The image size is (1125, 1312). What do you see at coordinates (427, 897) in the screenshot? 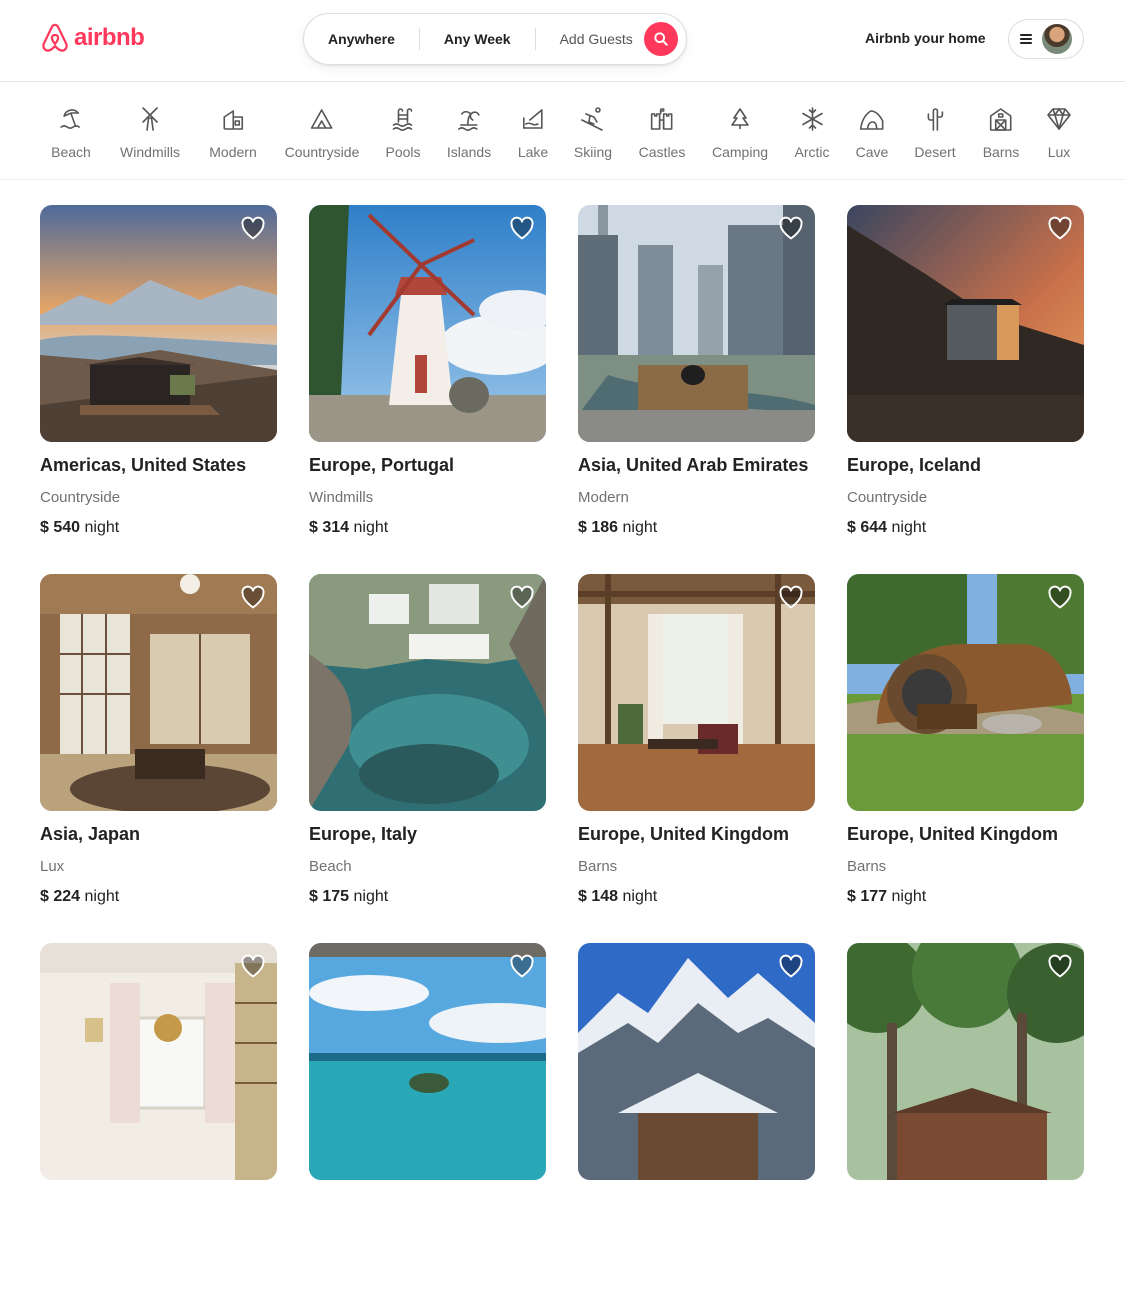
I see `listing-price-line: $ 175 night` at bounding box center [427, 897].